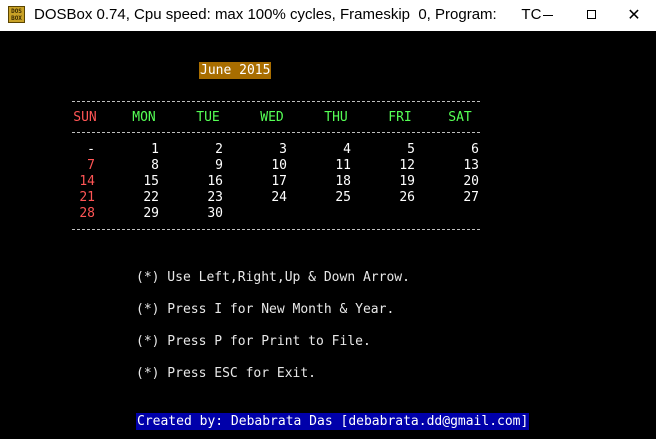 The width and height of the screenshot is (656, 439). What do you see at coordinates (279, 197) in the screenshot?
I see `day-cell: 24` at bounding box center [279, 197].